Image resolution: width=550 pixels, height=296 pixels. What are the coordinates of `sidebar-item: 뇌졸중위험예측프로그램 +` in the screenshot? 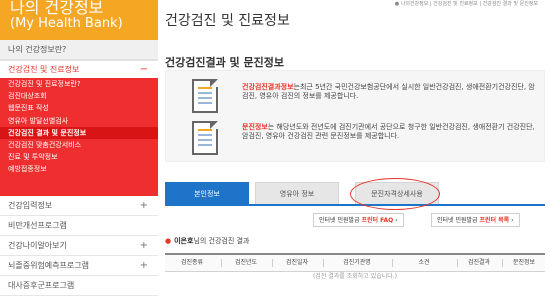 It's located at (79, 266).